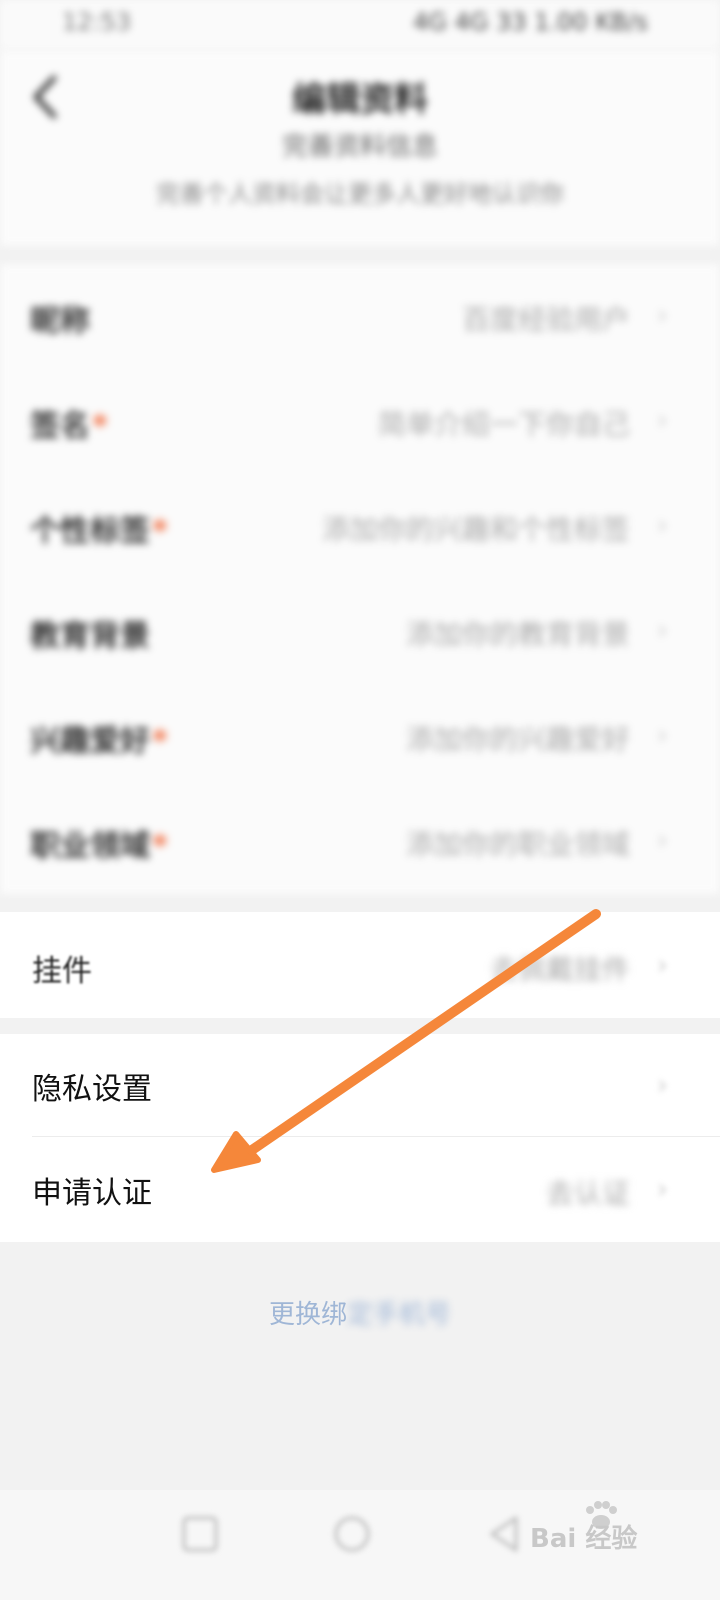 This screenshot has width=720, height=1600. I want to click on page-title: 编辑资料, so click(360, 100).